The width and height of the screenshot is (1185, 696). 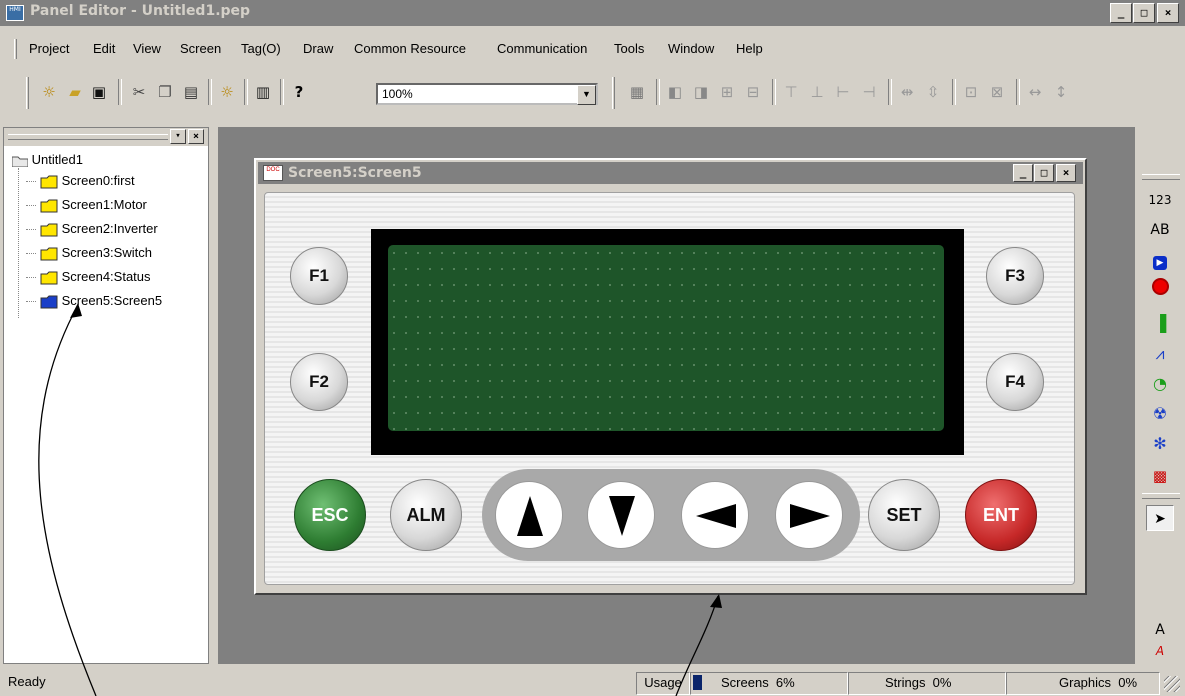 What do you see at coordinates (88, 137) in the screenshot?
I see `pane-grip` at bounding box center [88, 137].